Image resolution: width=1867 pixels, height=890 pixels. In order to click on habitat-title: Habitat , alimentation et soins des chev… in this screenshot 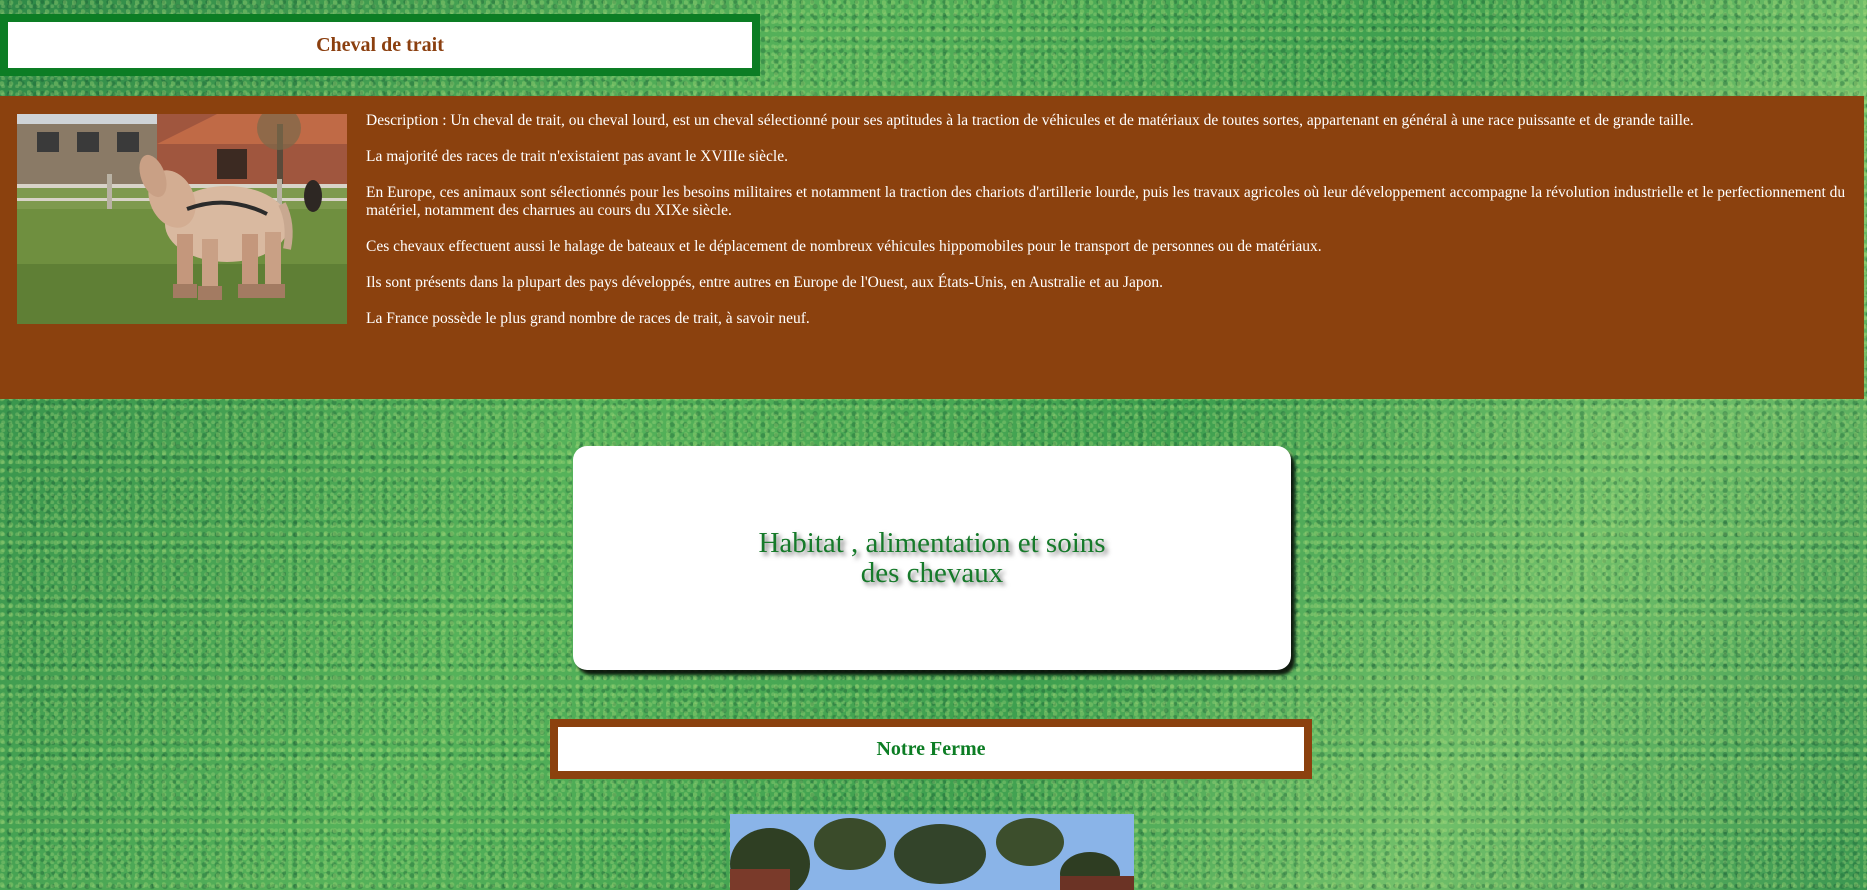, I will do `click(932, 558)`.